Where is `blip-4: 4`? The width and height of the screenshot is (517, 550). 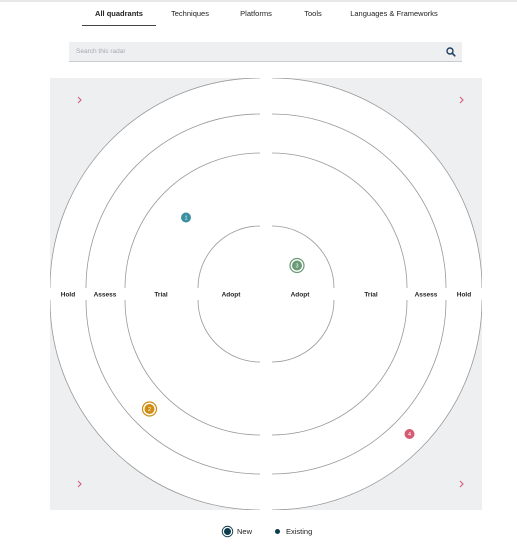 blip-4: 4 is located at coordinates (409, 434).